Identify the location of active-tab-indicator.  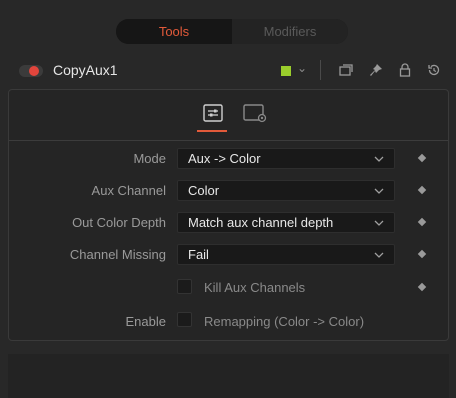
(212, 131).